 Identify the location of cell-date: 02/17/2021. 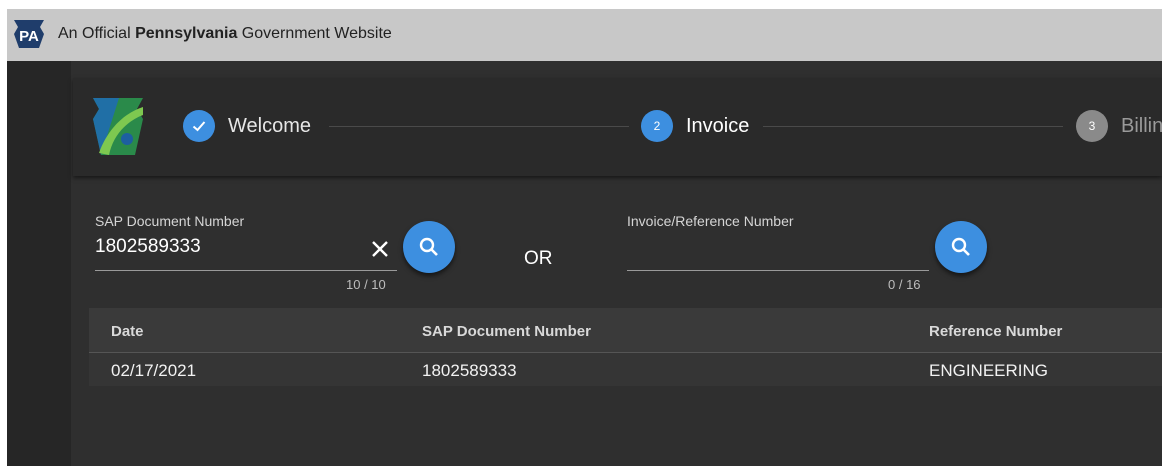
(154, 370).